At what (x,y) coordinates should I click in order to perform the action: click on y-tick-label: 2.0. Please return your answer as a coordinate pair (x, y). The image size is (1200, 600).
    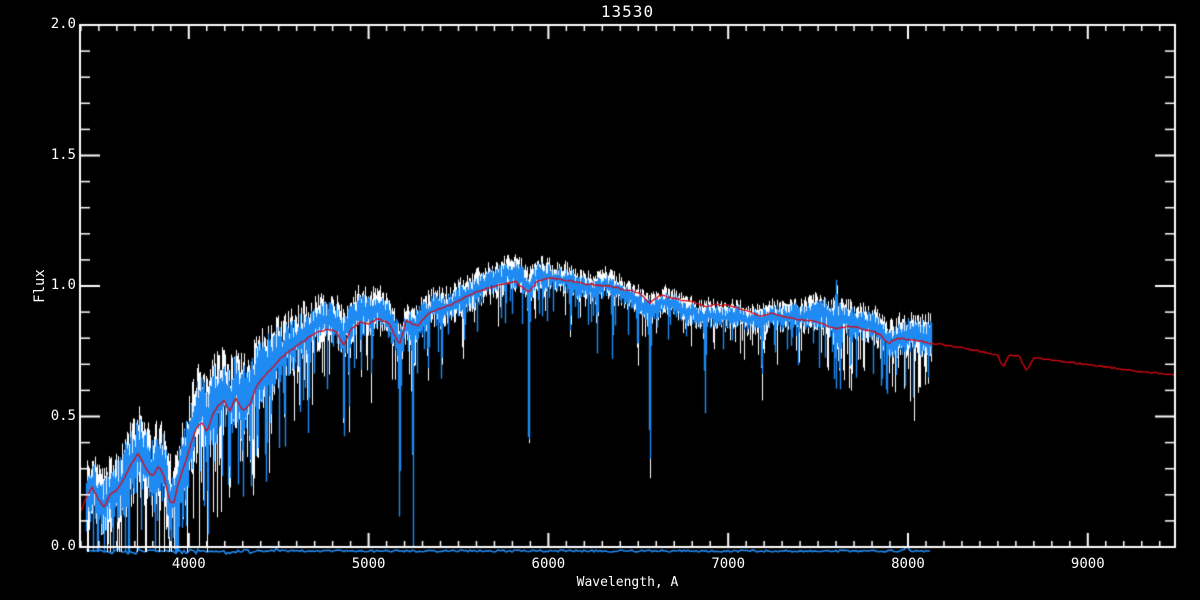
    Looking at the image, I should click on (63, 24).